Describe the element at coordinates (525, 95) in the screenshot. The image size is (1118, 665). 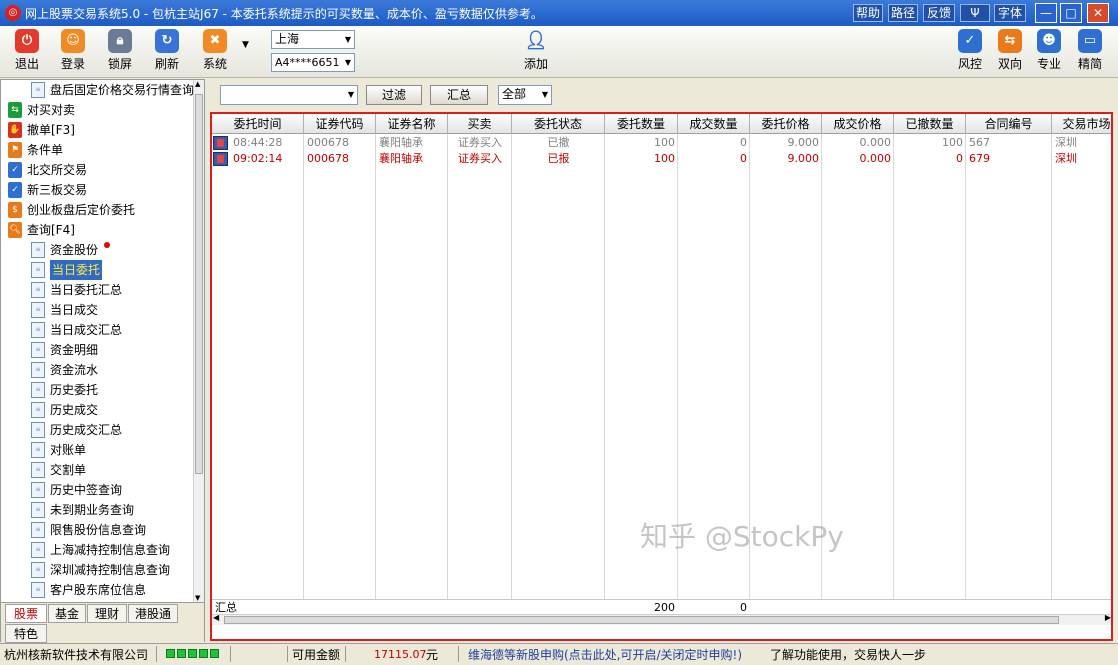
I see `scope-select: 全部 ▼` at that location.